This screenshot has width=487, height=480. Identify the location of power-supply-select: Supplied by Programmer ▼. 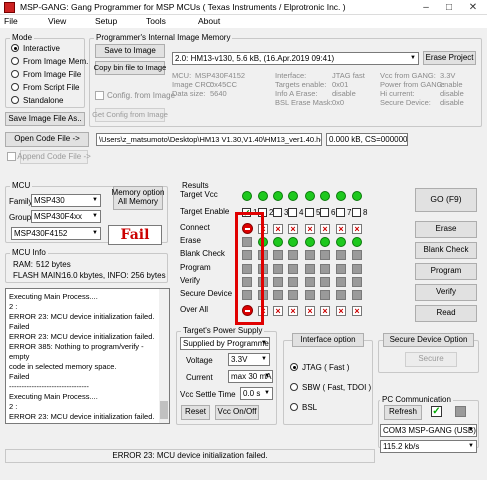
(225, 343).